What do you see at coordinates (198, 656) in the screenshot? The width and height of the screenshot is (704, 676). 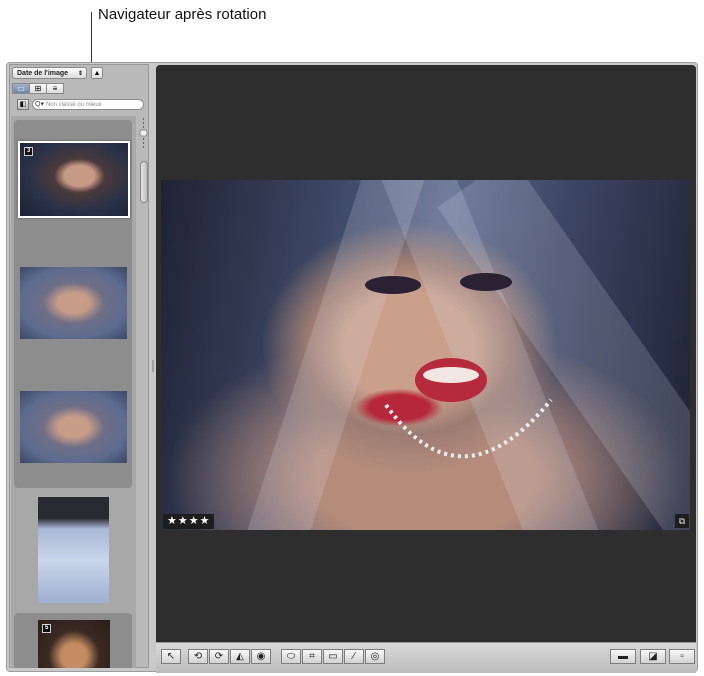 I see `rotate-left-icon: ⟲` at bounding box center [198, 656].